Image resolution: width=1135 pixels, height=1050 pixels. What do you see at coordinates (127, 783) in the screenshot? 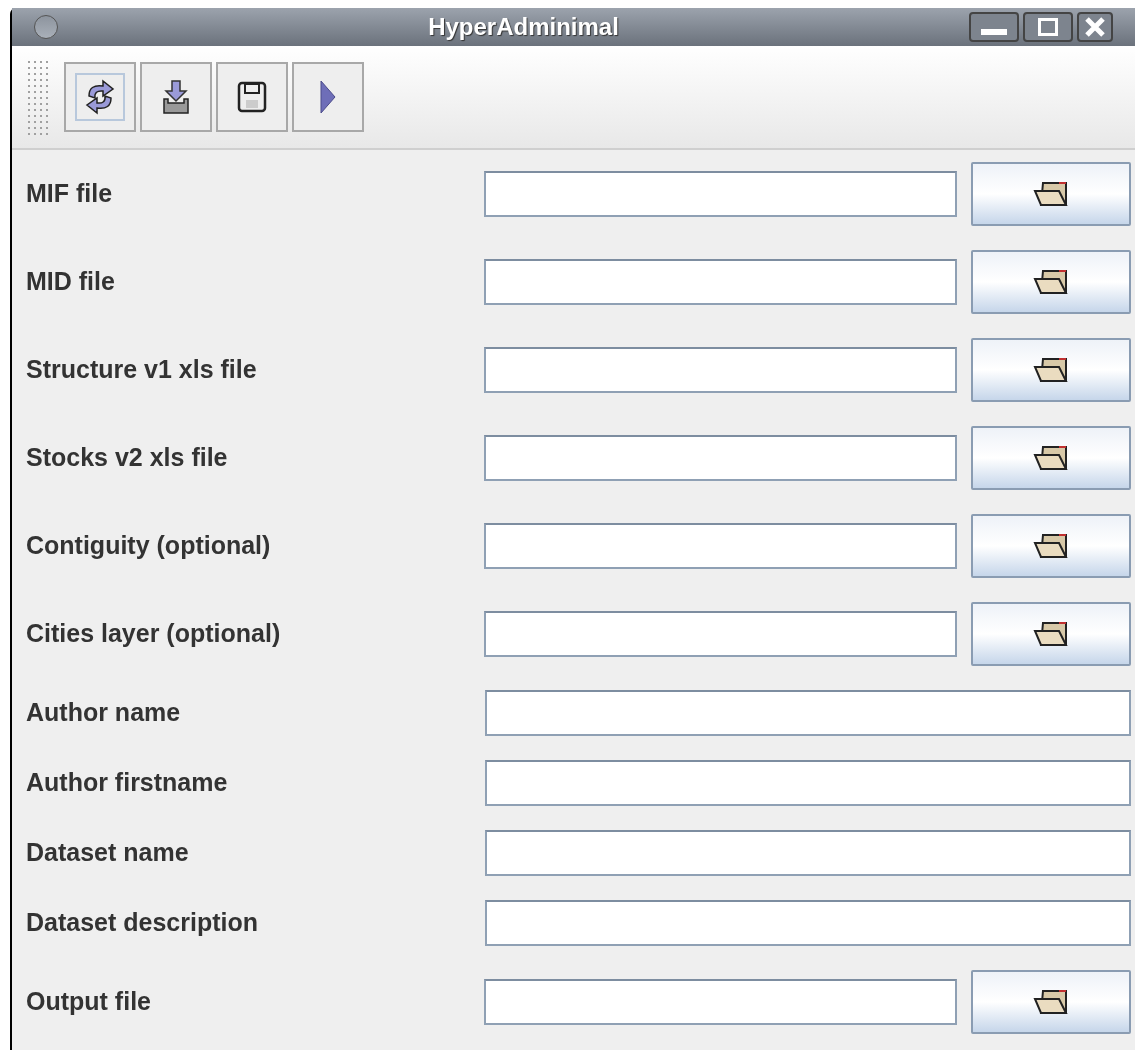
I see `field-label: Author firstname` at bounding box center [127, 783].